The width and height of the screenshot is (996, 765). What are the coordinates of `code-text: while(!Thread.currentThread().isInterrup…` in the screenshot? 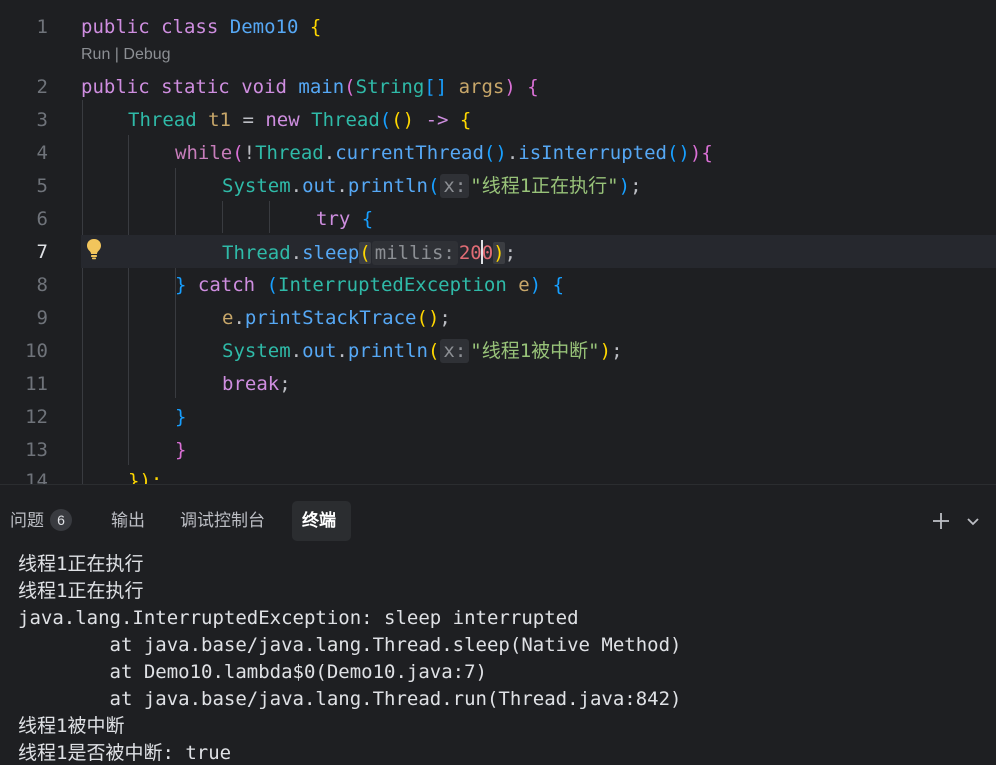 It's located at (444, 153).